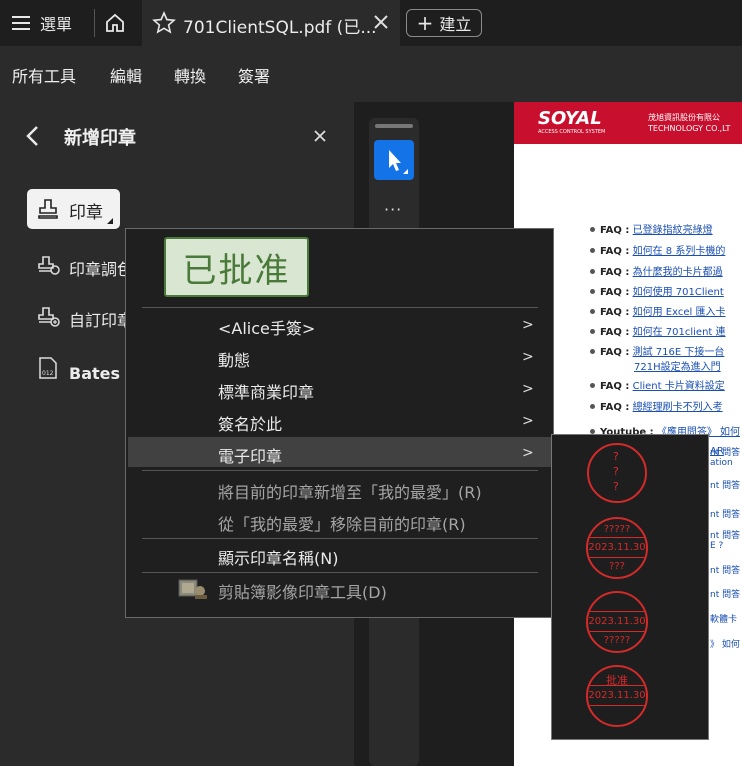  Describe the element at coordinates (342, 523) in the screenshot. I see `menu-item-remove-favorite: 從「我的最愛」移除目前的印章(R)` at that location.